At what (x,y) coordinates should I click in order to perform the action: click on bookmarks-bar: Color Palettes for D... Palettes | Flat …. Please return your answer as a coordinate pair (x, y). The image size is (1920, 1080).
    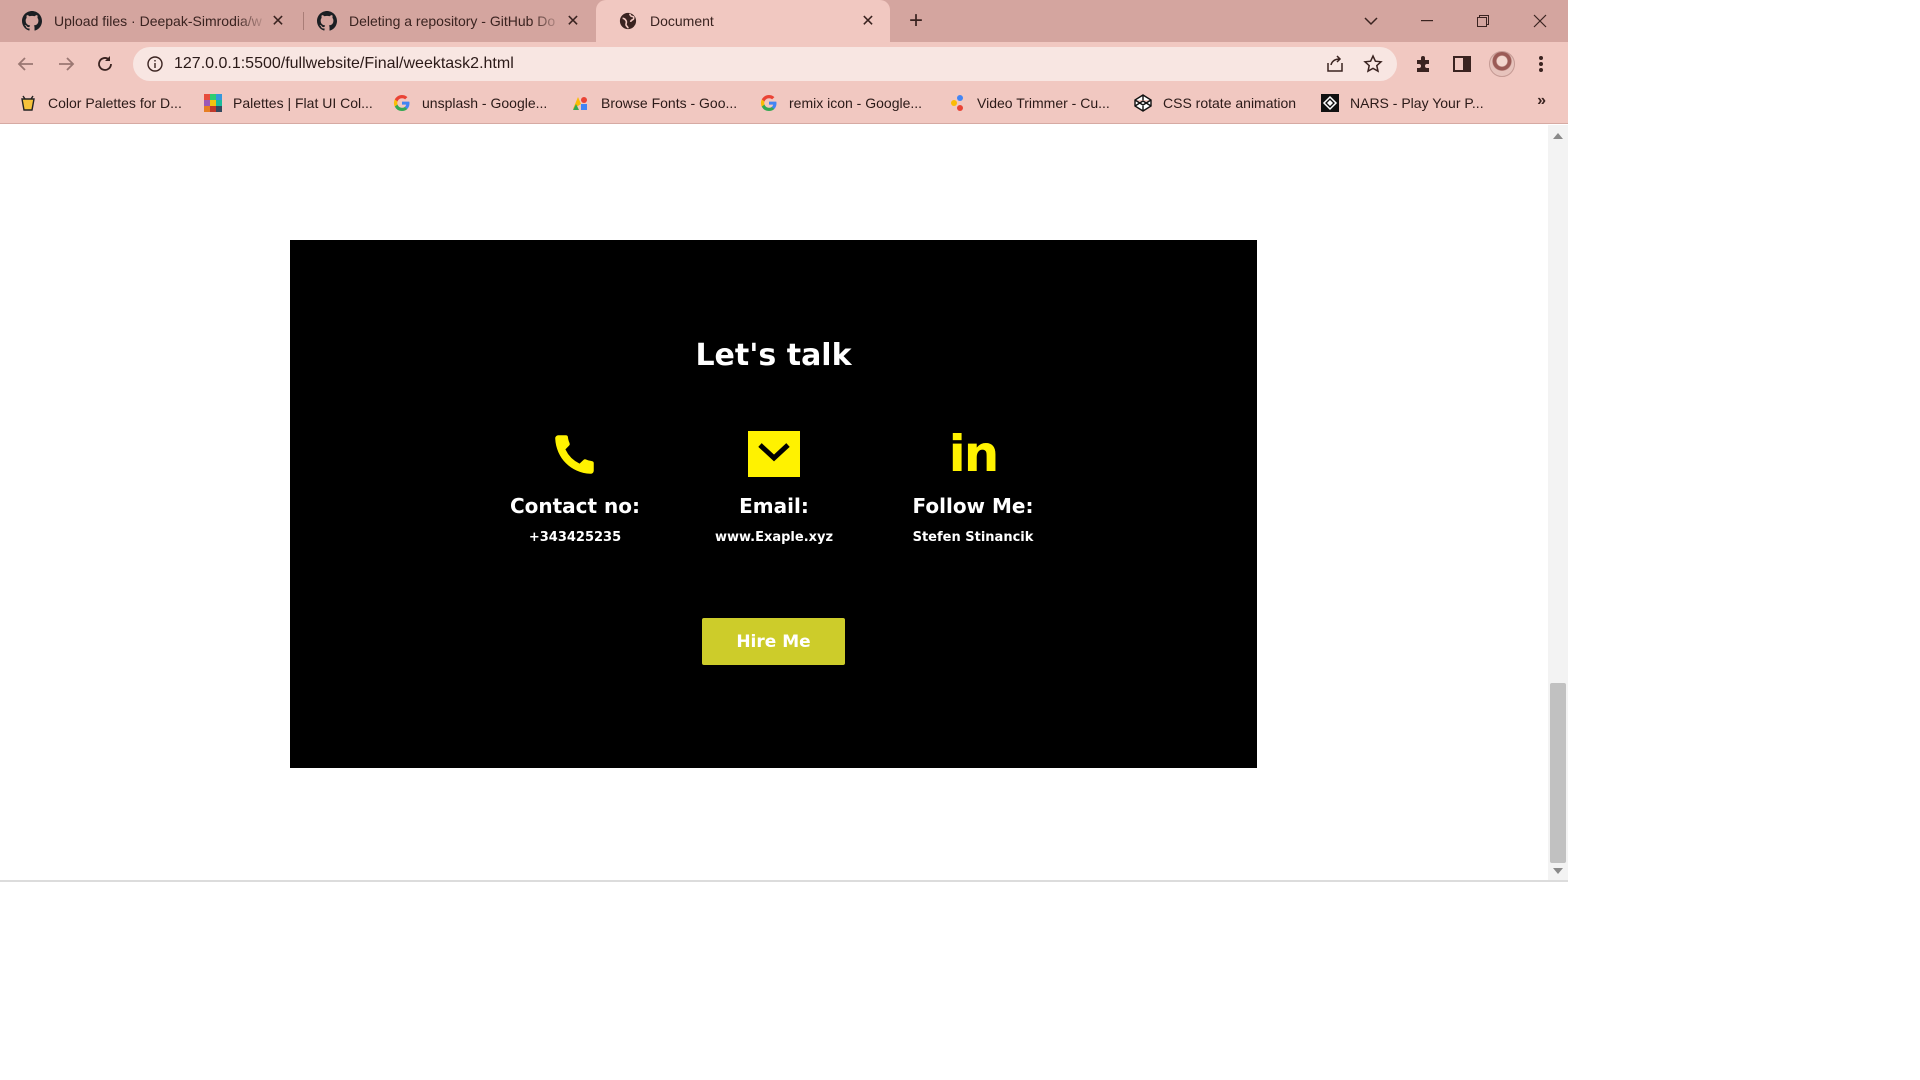
    Looking at the image, I should click on (784, 105).